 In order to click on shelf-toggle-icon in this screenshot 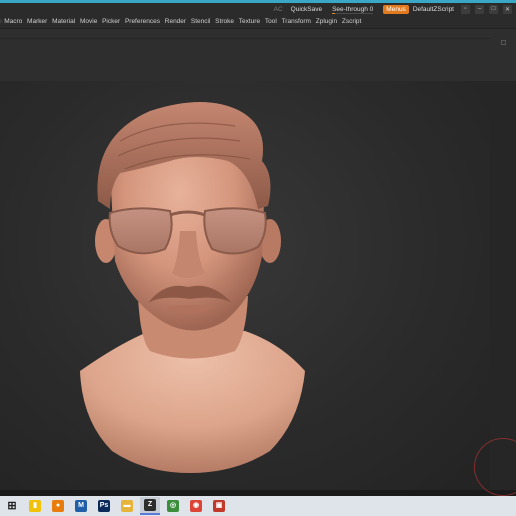, I will do `click(503, 42)`.